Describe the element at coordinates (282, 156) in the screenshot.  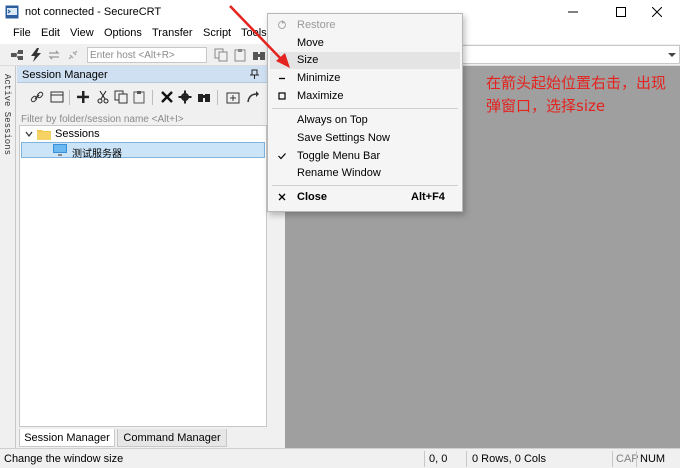
I see `check-icon` at that location.